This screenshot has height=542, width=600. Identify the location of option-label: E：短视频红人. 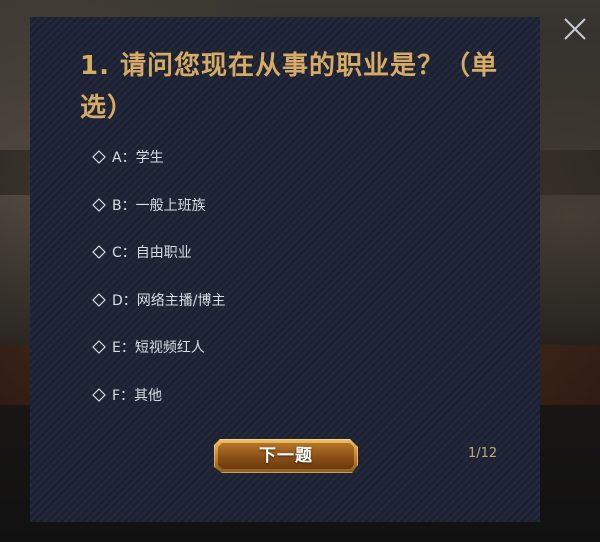
(158, 348).